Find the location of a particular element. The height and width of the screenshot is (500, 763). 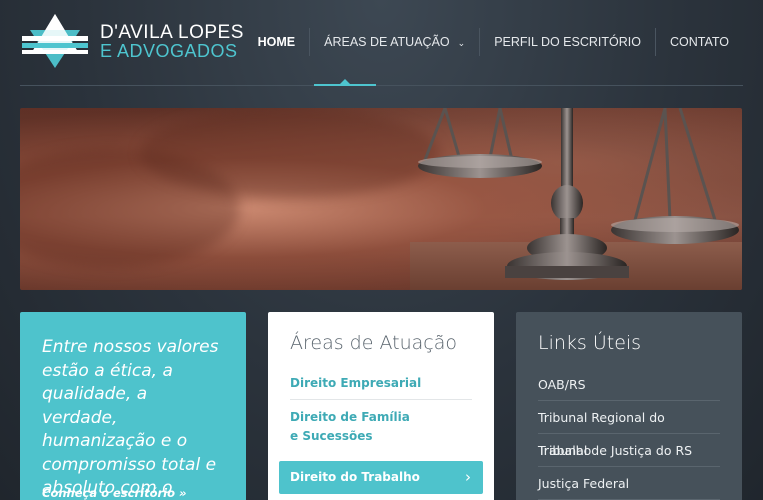

useful-links-title: Links Úteis is located at coordinates (590, 343).